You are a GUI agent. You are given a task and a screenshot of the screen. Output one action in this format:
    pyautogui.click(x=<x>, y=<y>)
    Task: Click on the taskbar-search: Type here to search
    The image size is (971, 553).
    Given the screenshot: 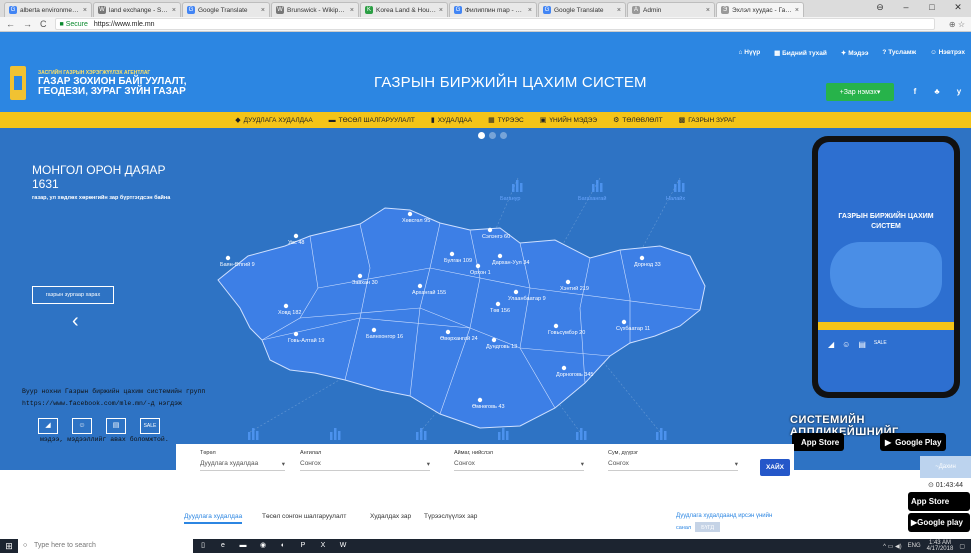 What is the action you would take?
    pyautogui.click(x=105, y=546)
    